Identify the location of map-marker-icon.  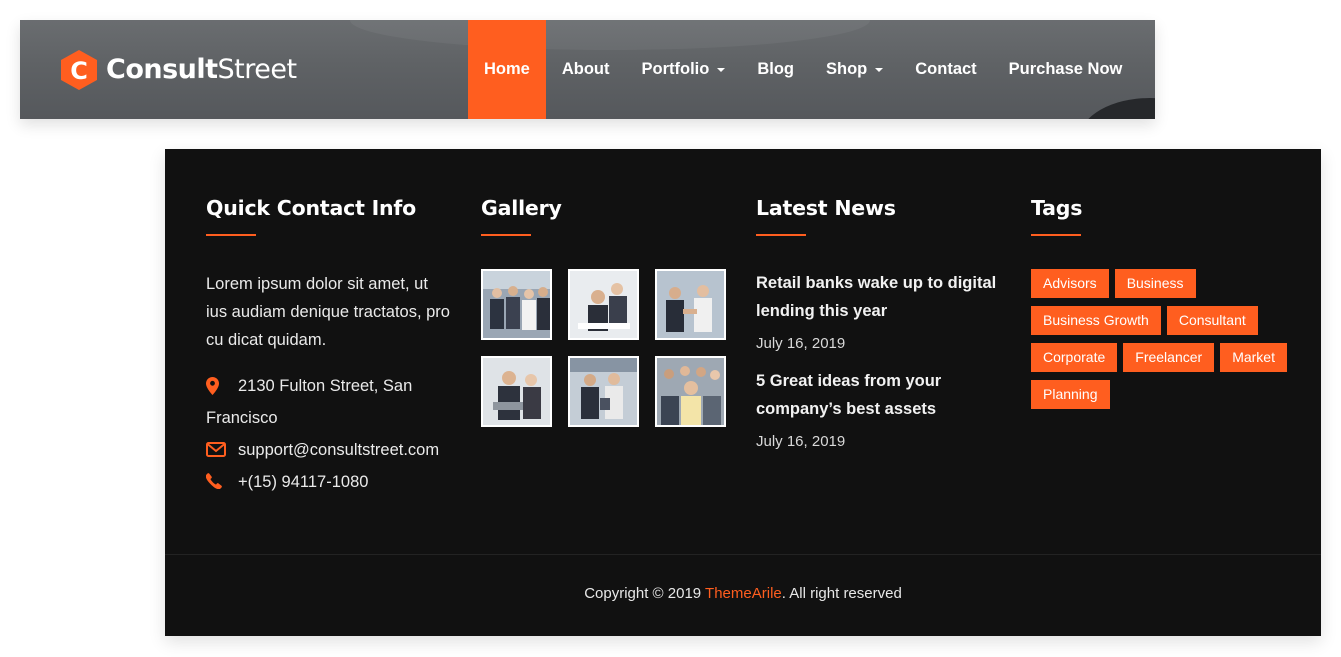
(212, 386).